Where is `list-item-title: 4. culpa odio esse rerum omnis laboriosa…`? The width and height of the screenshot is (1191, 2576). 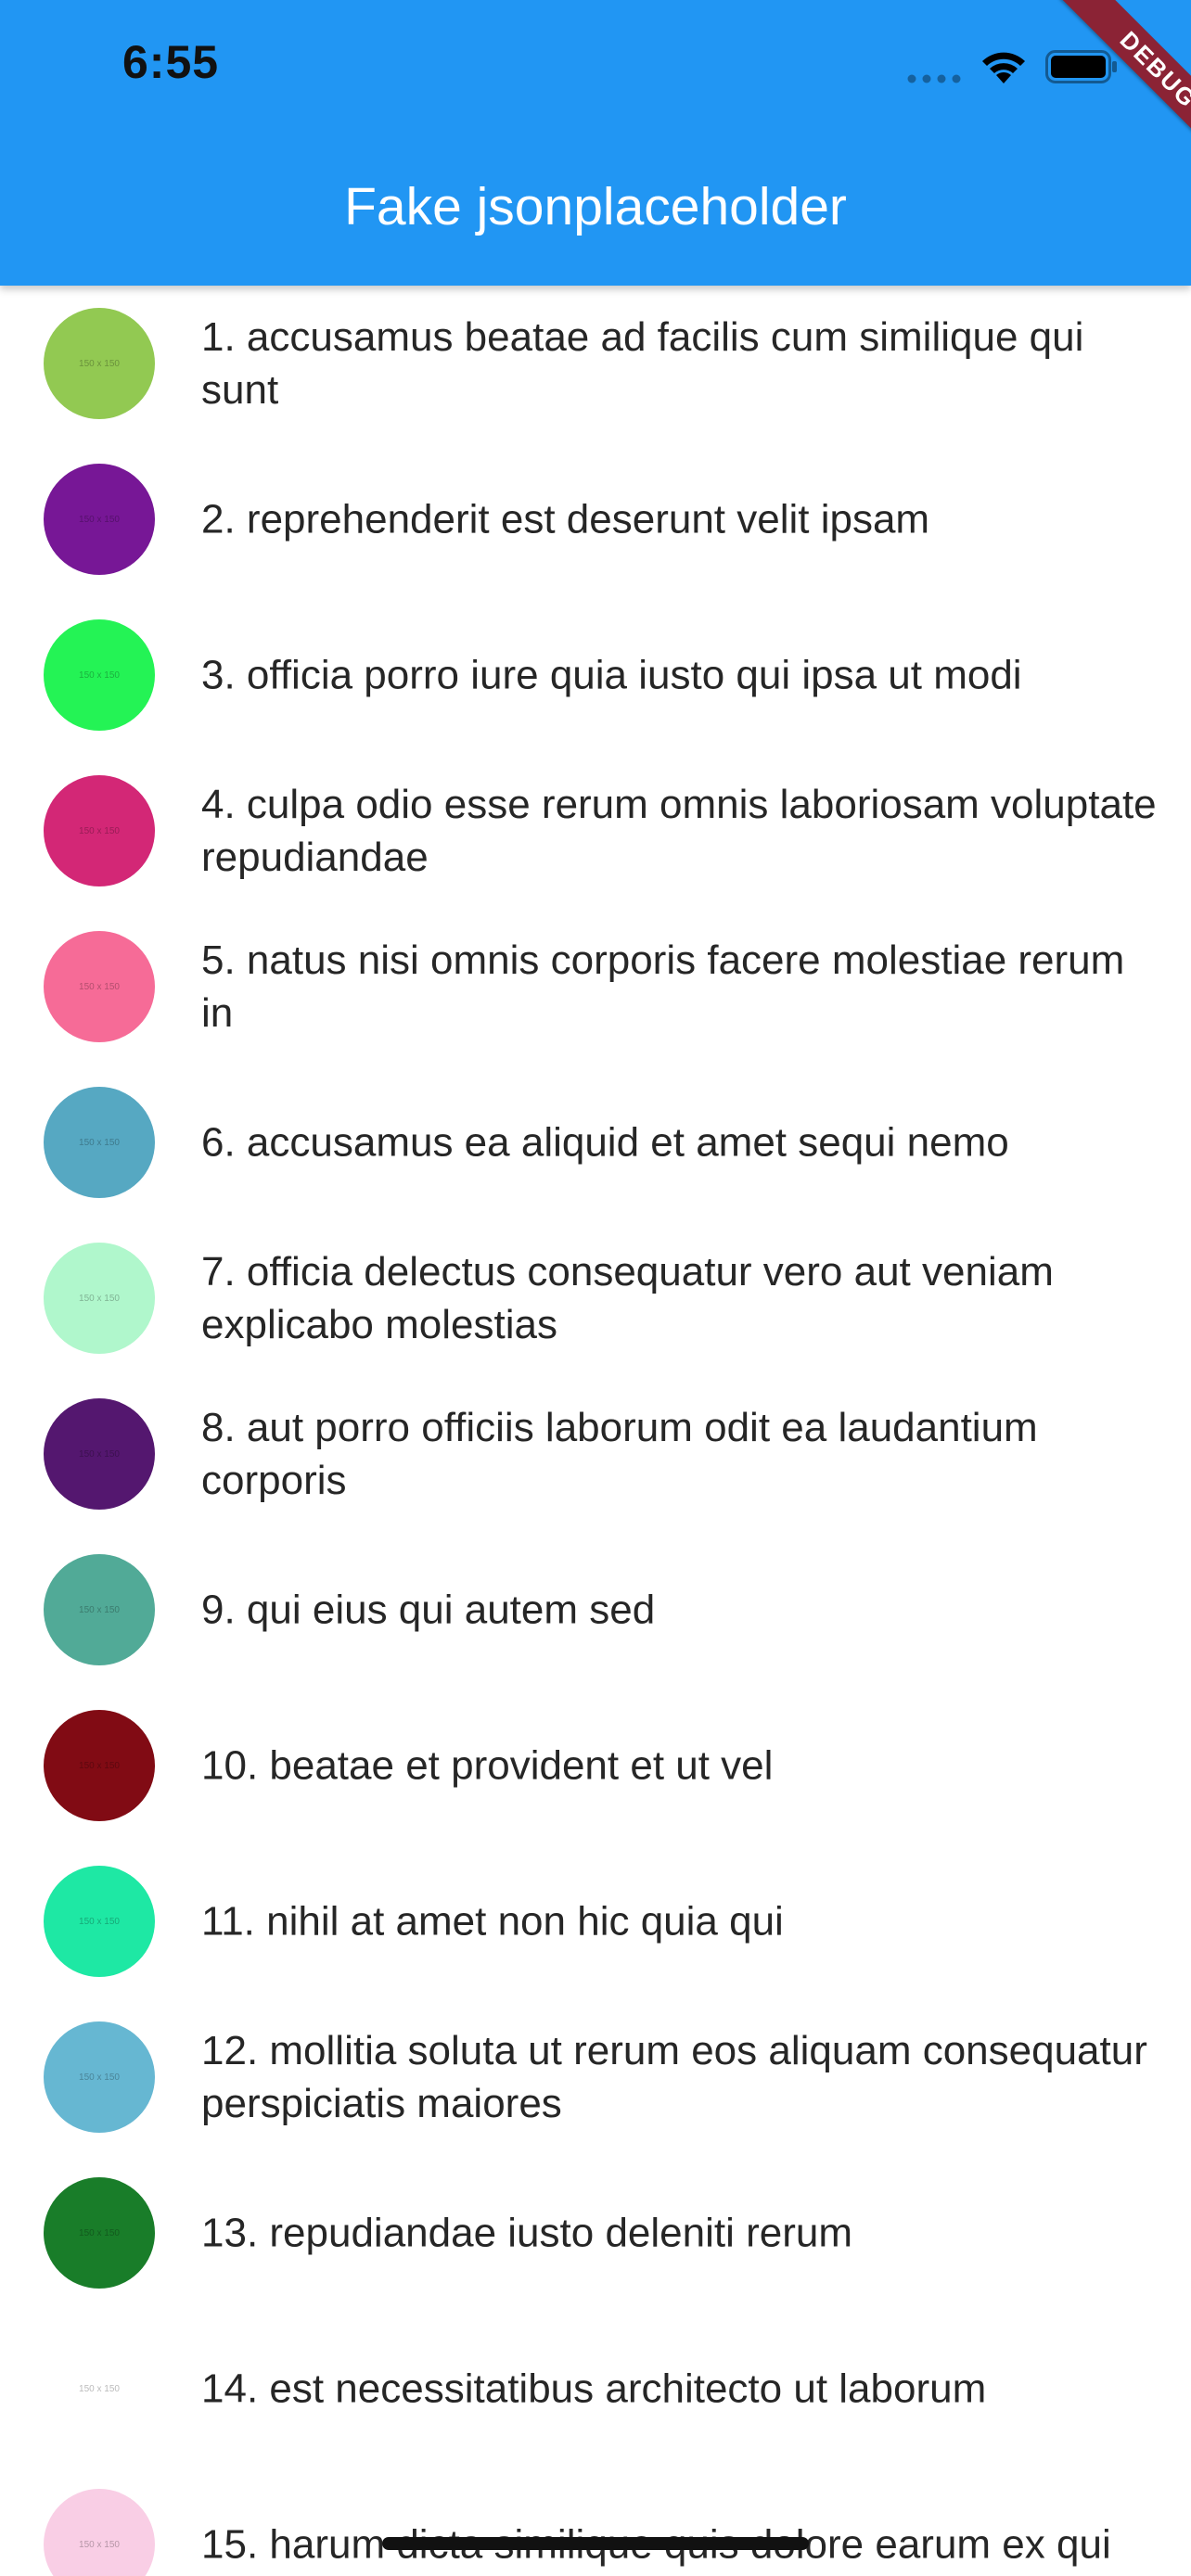
list-item-title: 4. culpa odio esse rerum omnis laboriosa… is located at coordinates (679, 831).